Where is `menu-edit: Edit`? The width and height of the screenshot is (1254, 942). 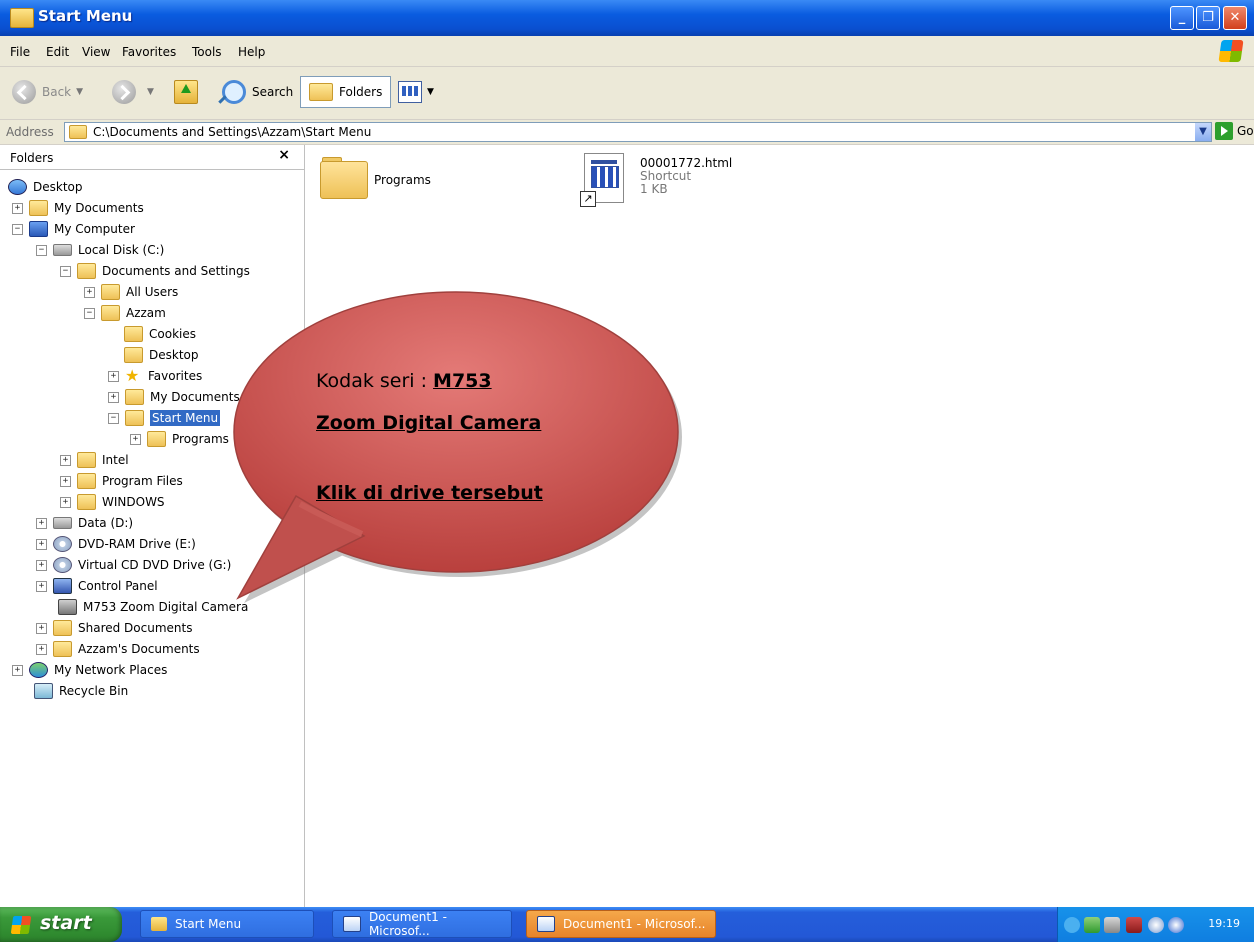
menu-edit: Edit is located at coordinates (57, 52).